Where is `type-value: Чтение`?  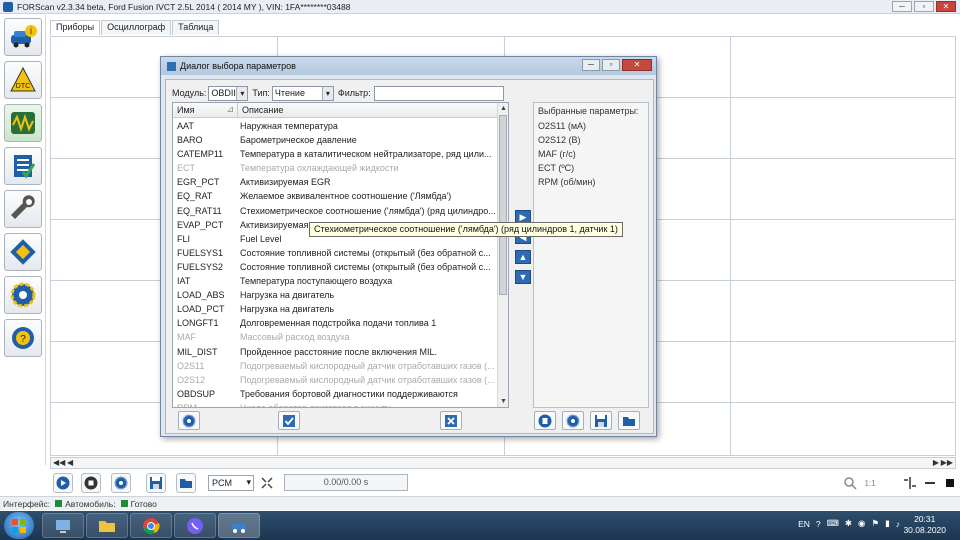
type-value: Чтение is located at coordinates (289, 92).